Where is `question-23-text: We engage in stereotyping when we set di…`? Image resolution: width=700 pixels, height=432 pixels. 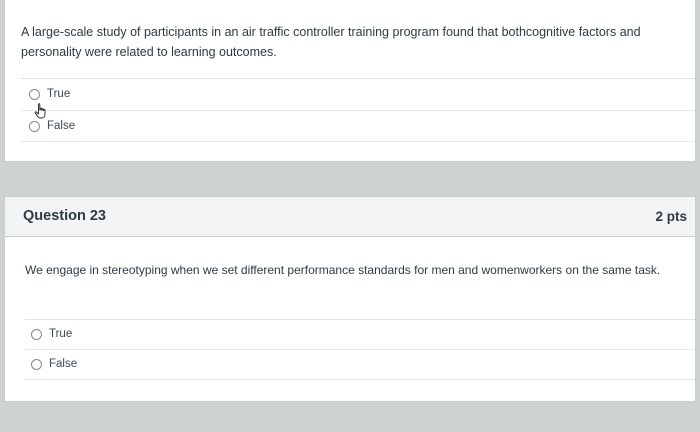 question-23-text: We engage in stereotyping when we set di… is located at coordinates (343, 270).